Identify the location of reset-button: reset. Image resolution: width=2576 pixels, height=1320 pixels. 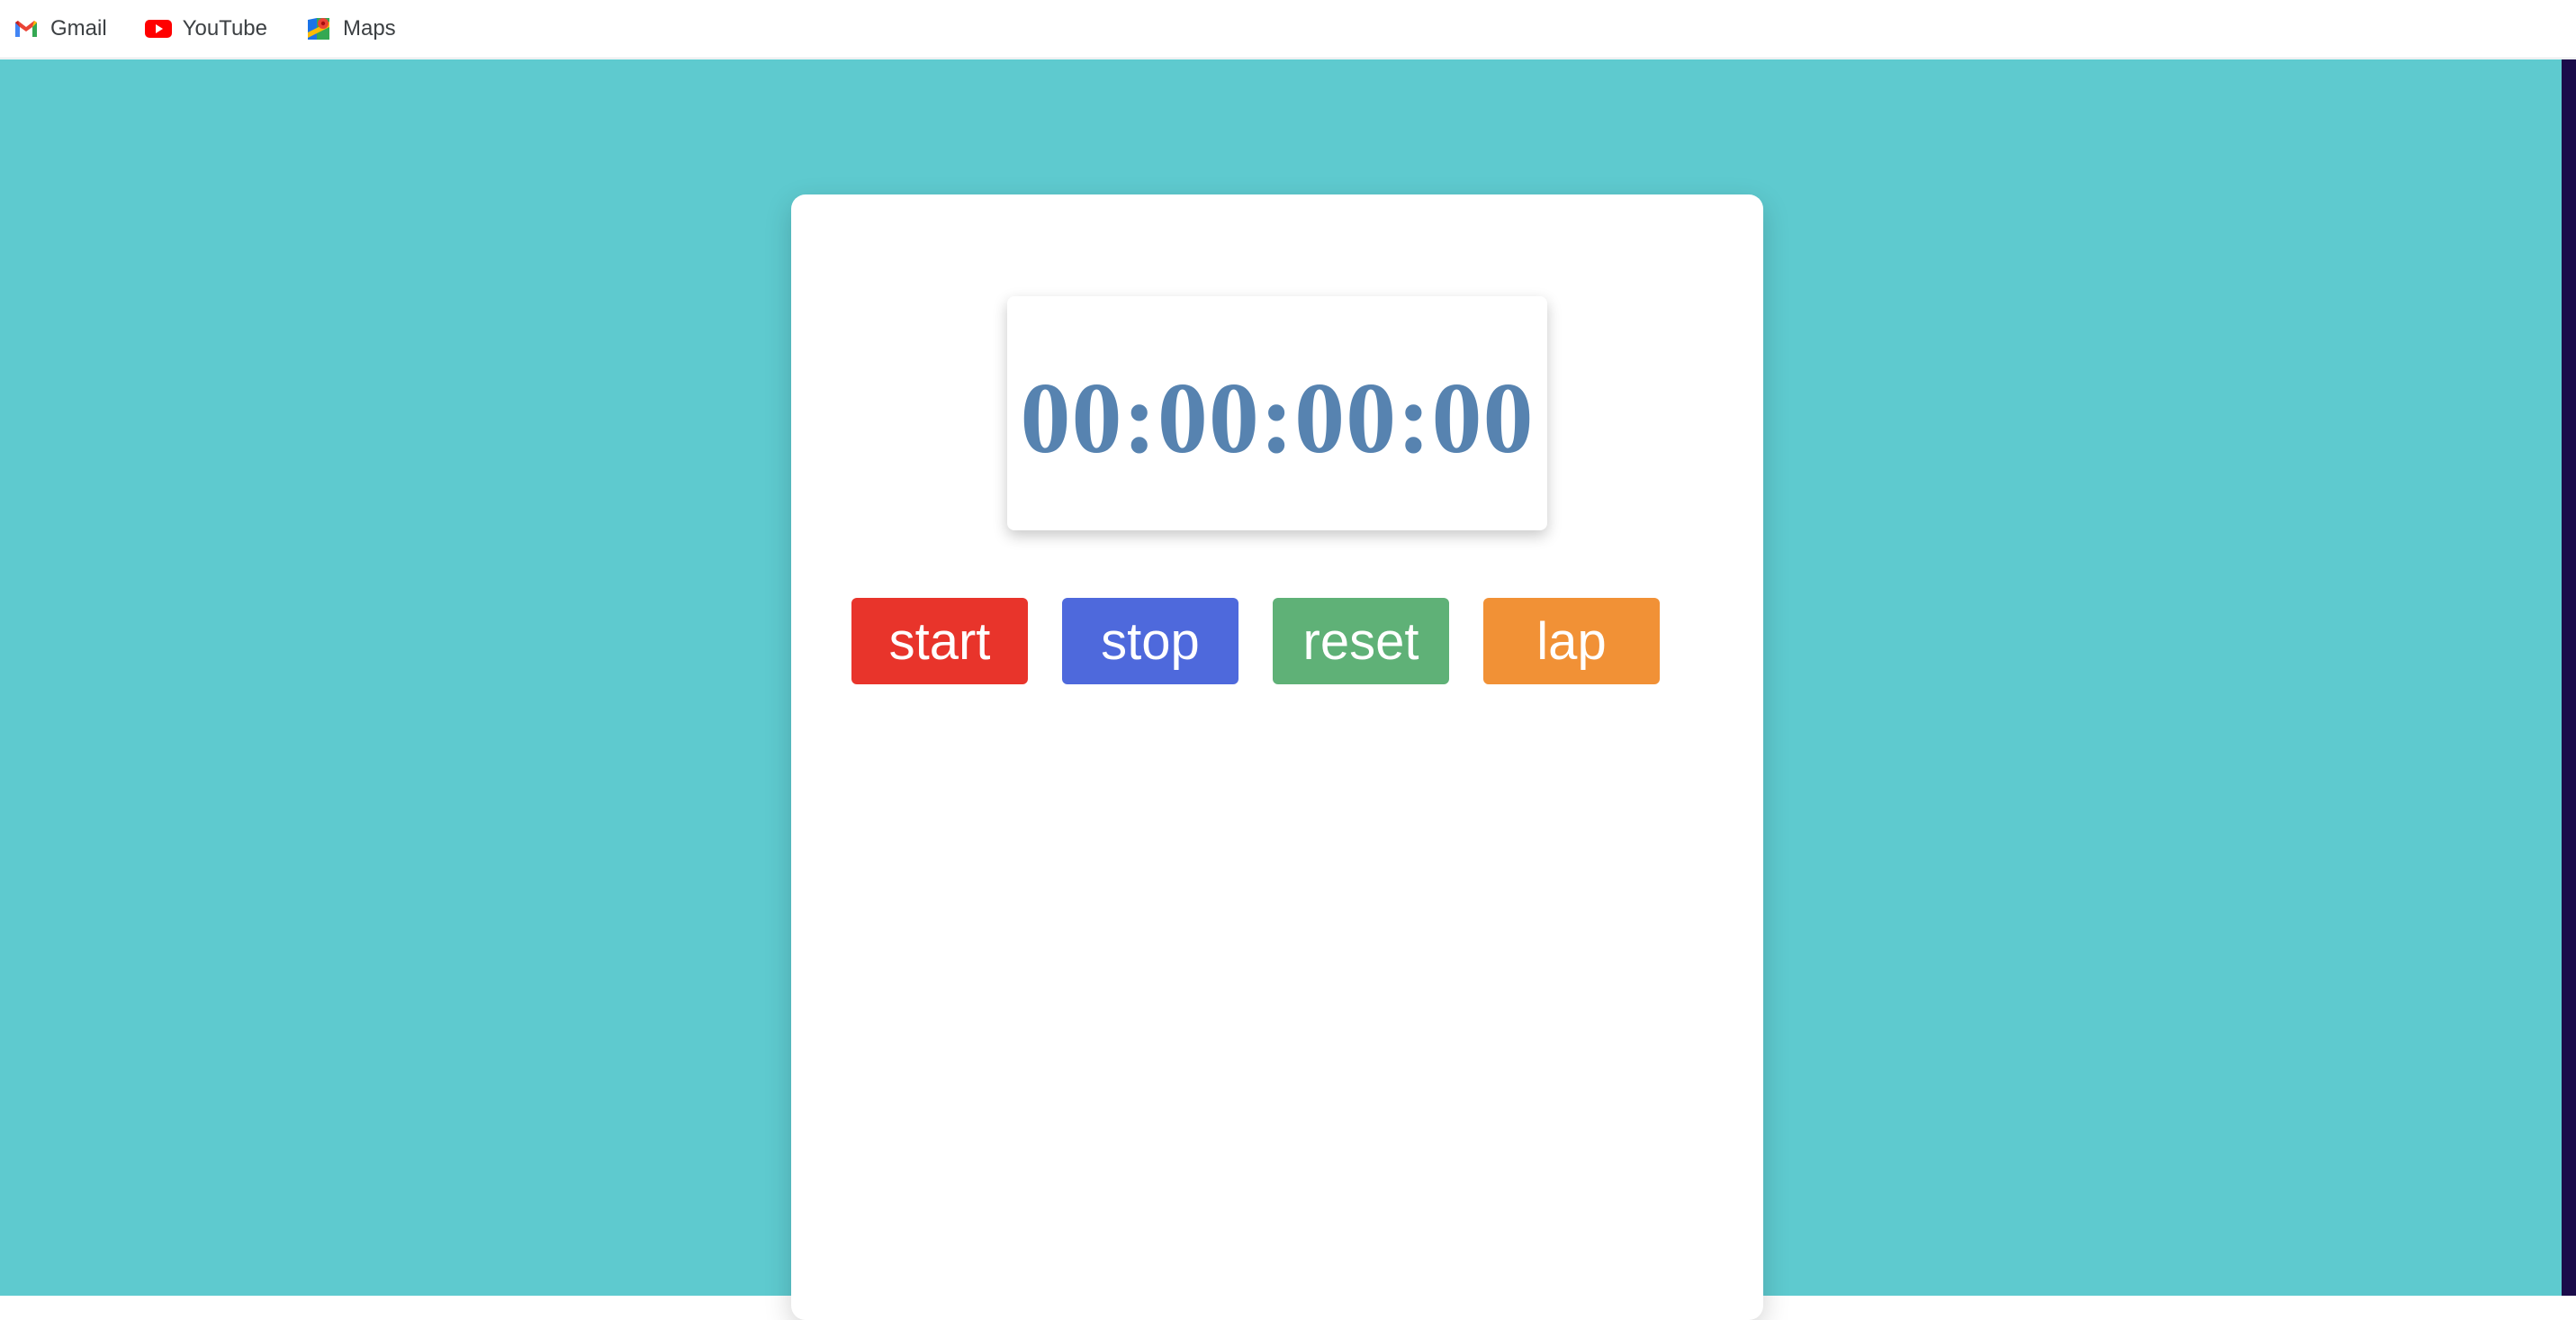
(1361, 641).